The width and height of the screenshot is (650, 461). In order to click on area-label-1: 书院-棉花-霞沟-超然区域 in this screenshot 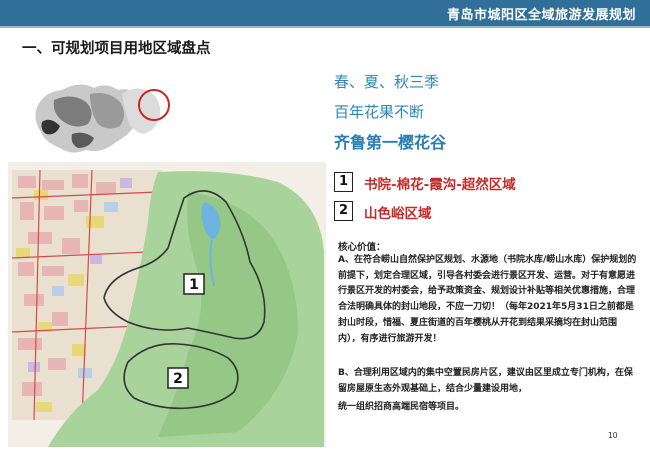, I will do `click(440, 185)`.